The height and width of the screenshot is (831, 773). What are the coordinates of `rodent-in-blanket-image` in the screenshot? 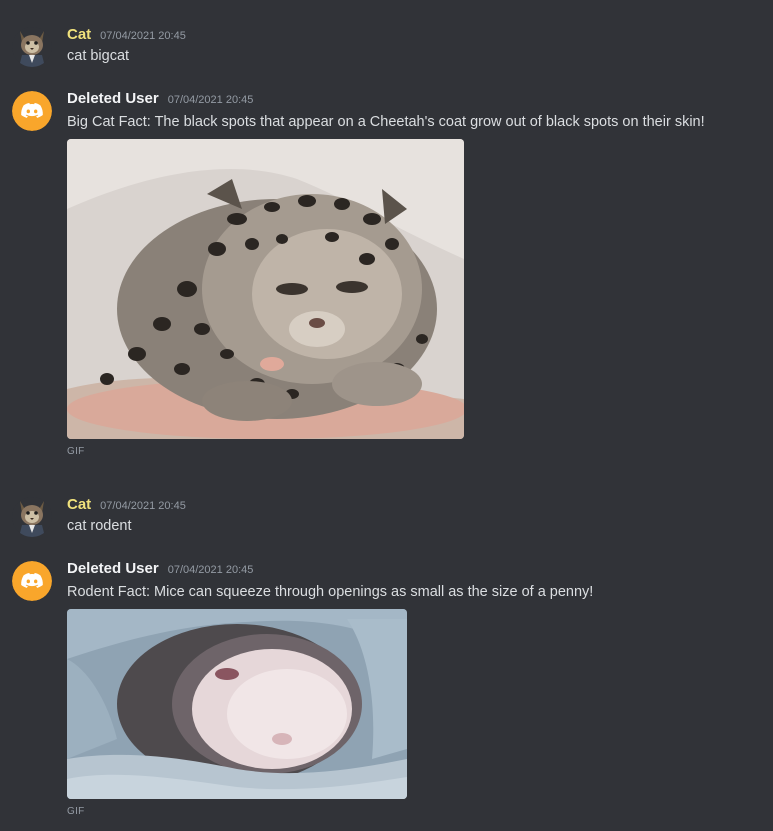 It's located at (237, 704).